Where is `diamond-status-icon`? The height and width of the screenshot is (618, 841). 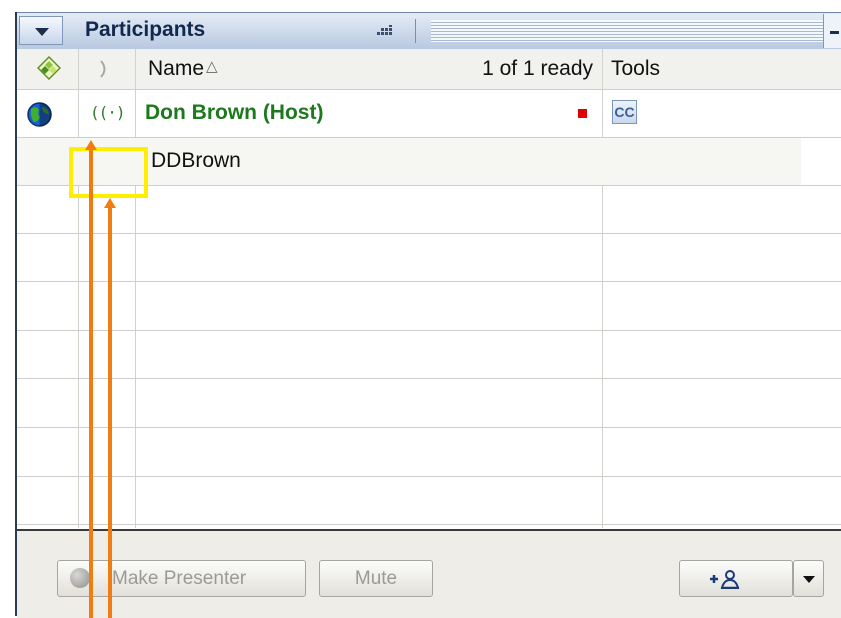
diamond-status-icon is located at coordinates (49, 68).